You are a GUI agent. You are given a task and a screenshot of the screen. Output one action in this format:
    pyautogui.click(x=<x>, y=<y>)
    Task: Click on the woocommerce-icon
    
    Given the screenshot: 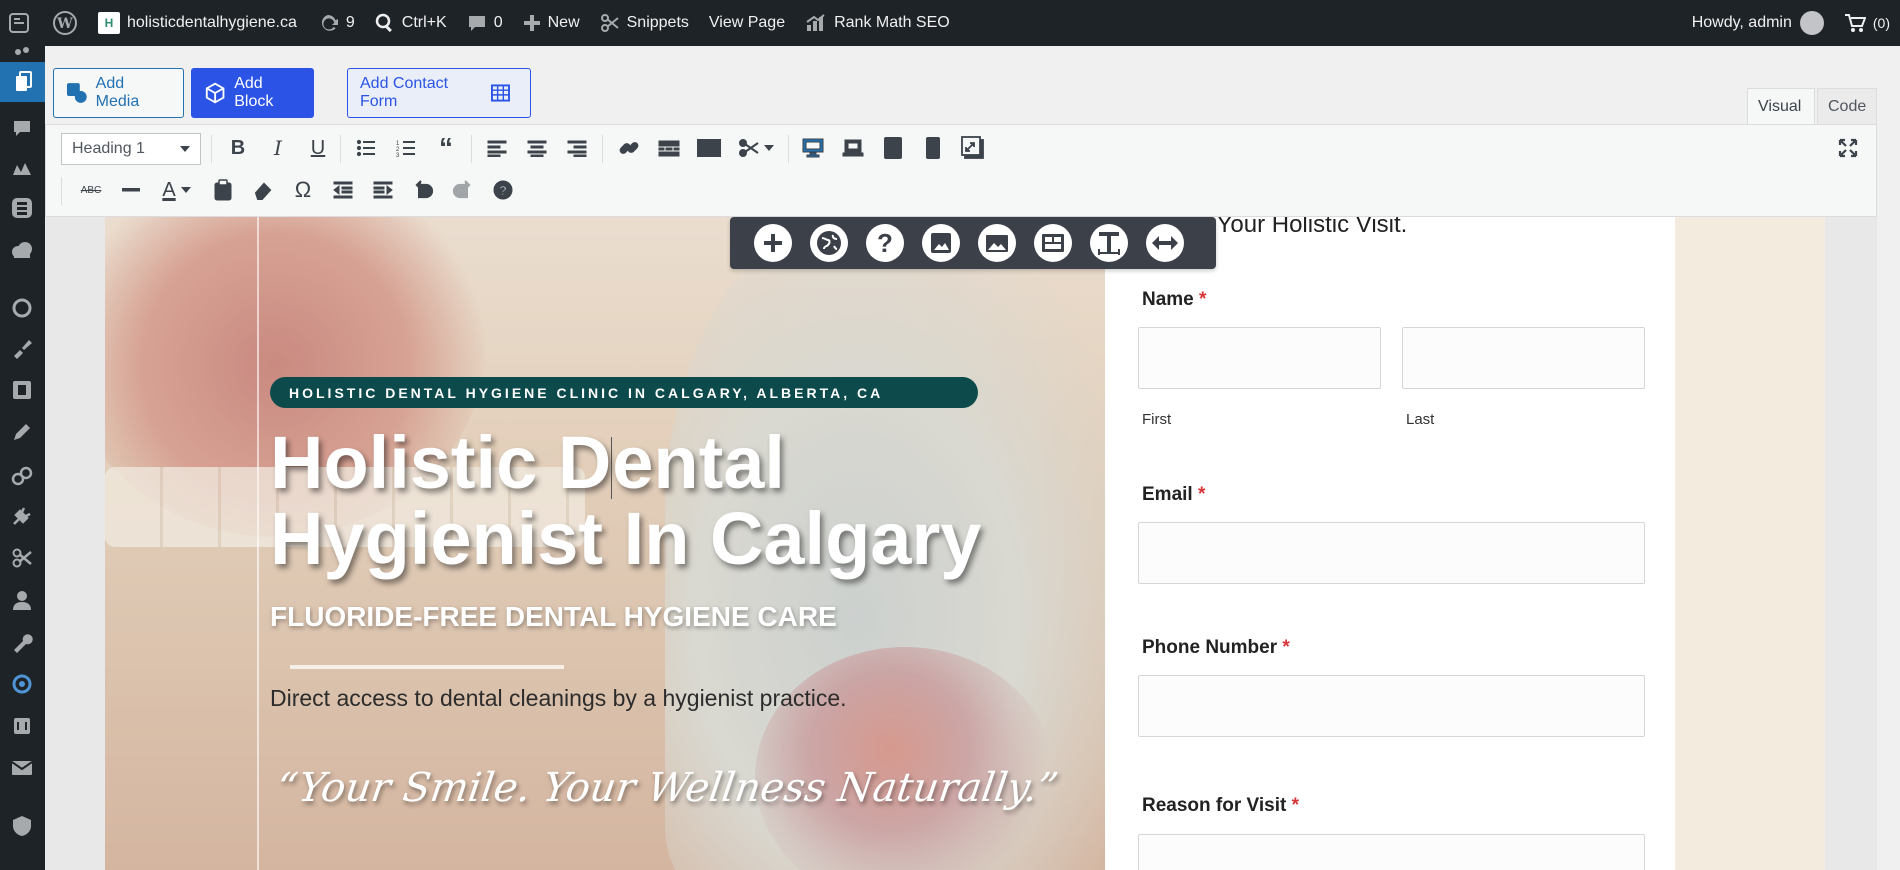 What is the action you would take?
    pyautogui.click(x=22, y=168)
    